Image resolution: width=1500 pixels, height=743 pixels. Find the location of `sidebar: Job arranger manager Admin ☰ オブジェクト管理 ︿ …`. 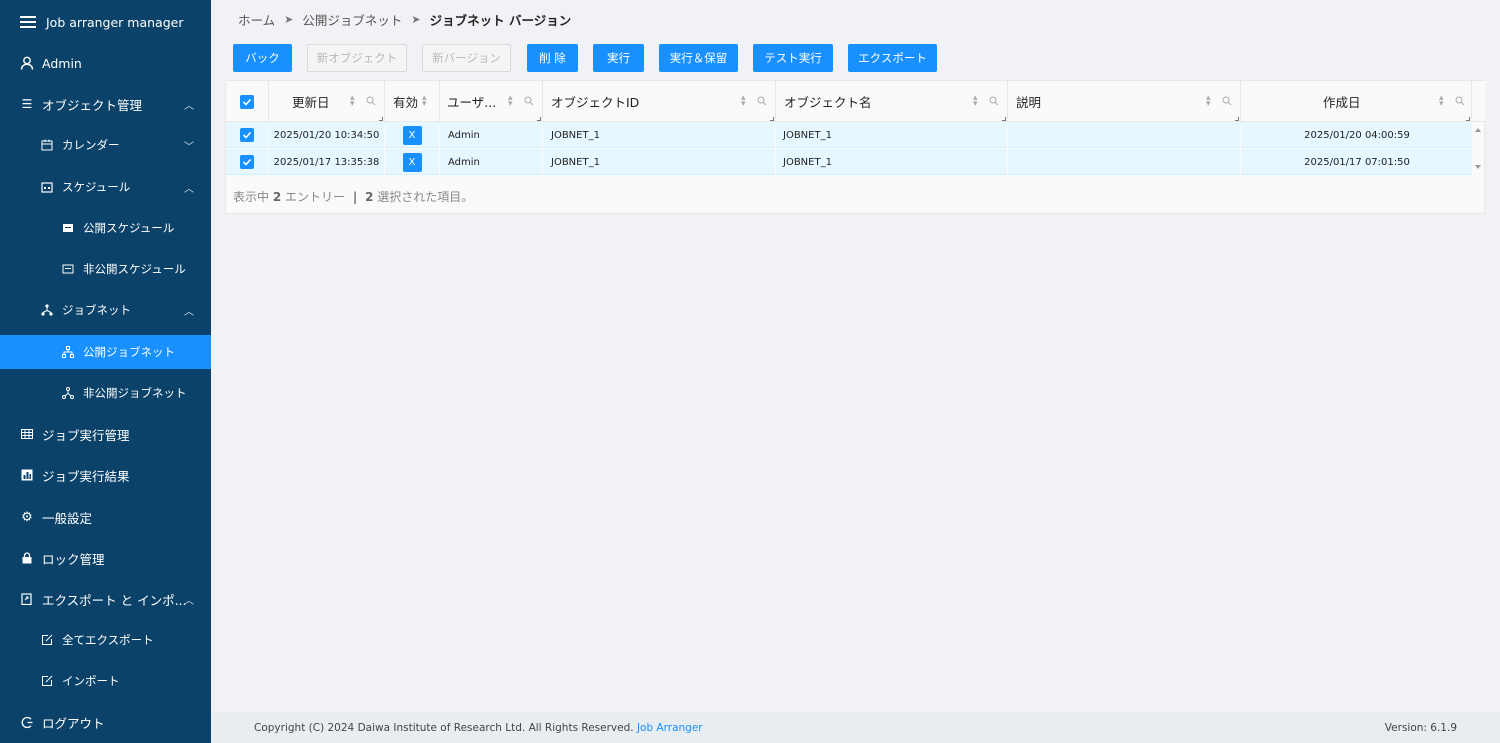

sidebar: Job arranger manager Admin ☰ オブジェクト管理 ︿ … is located at coordinates (105, 371).